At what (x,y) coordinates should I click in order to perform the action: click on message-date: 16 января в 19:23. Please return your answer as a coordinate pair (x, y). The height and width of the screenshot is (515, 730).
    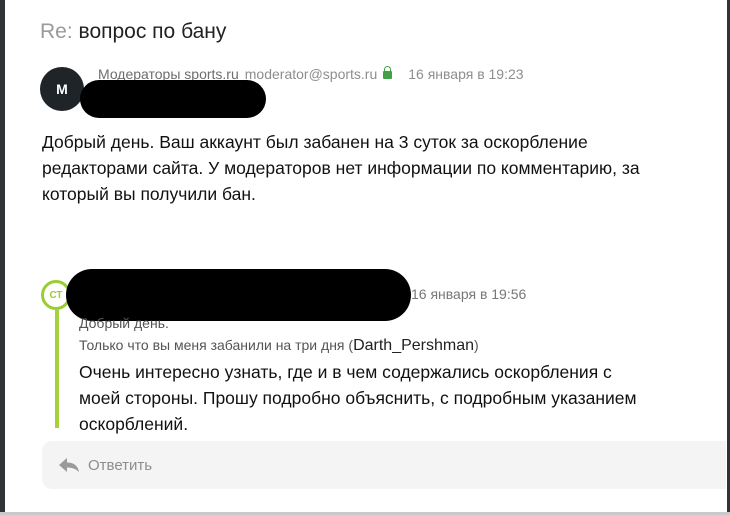
    Looking at the image, I should click on (466, 74).